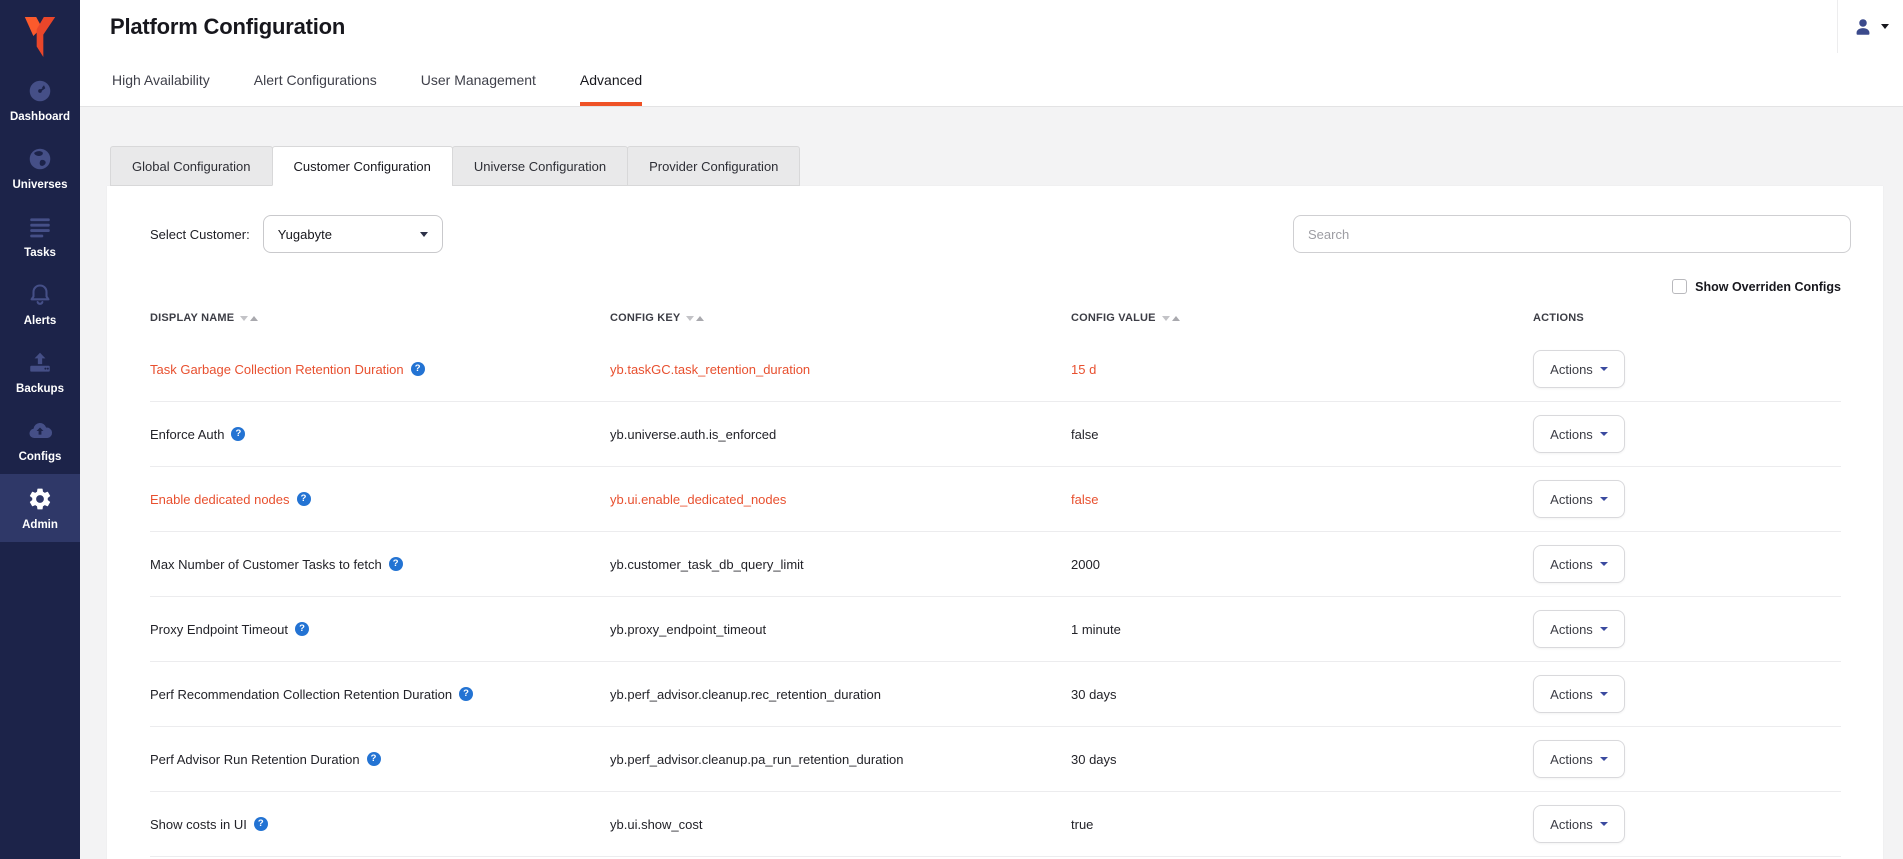 This screenshot has height=859, width=1903. Describe the element at coordinates (1302, 318) in the screenshot. I see `column-config-value: CONFIG VALUE` at that location.